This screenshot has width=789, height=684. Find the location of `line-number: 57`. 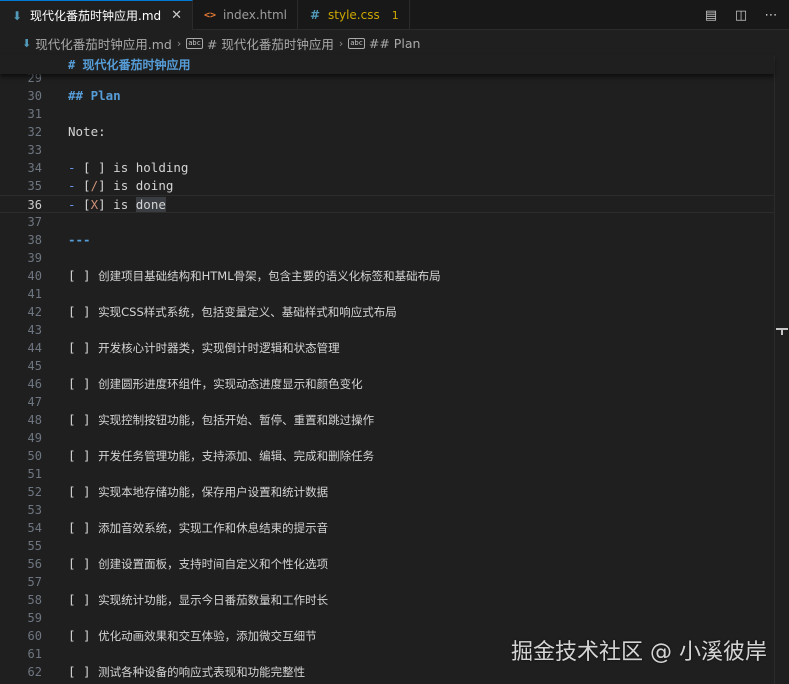

line-number: 57 is located at coordinates (34, 582).